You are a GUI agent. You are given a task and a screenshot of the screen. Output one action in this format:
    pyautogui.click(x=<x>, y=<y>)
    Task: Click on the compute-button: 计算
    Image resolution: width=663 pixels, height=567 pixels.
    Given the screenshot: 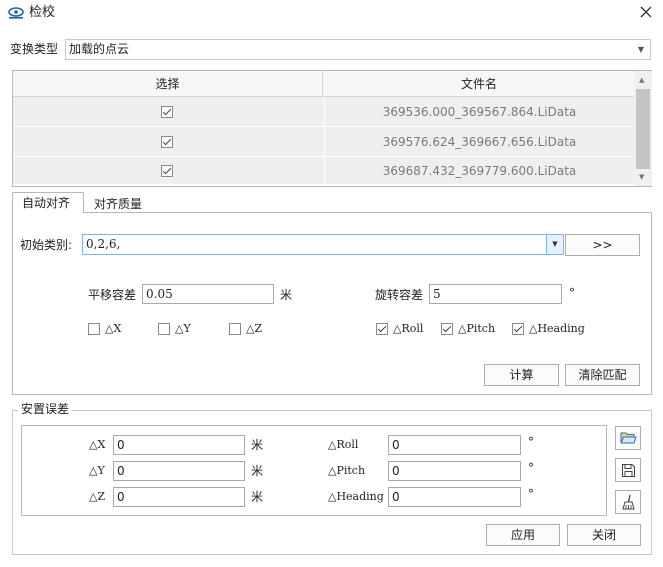 What is the action you would take?
    pyautogui.click(x=521, y=375)
    